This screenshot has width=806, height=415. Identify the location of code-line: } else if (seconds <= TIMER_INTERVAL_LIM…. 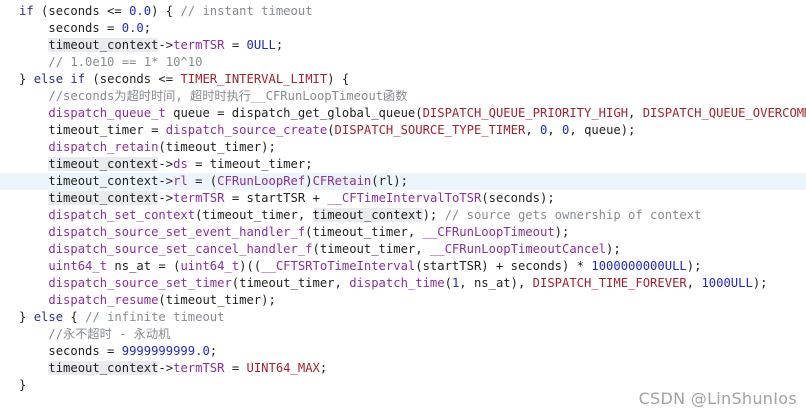
(403, 79).